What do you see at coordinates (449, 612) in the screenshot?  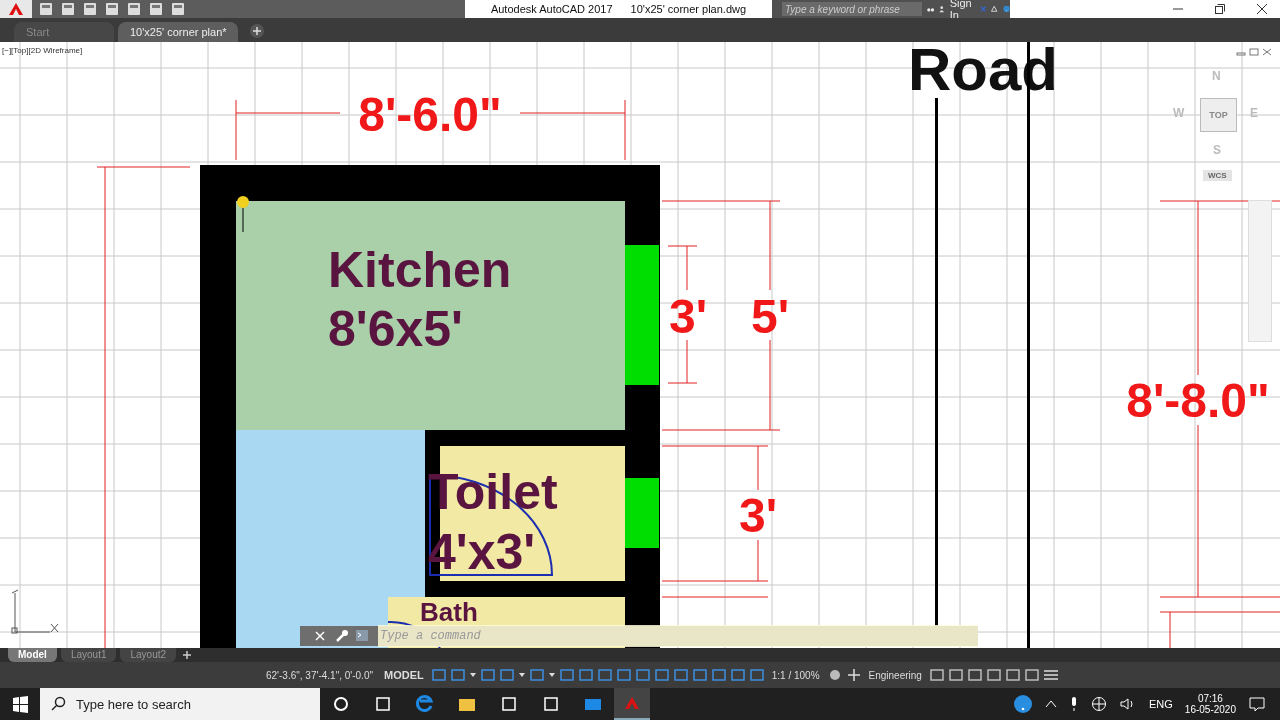 I see `room-name: Bath` at bounding box center [449, 612].